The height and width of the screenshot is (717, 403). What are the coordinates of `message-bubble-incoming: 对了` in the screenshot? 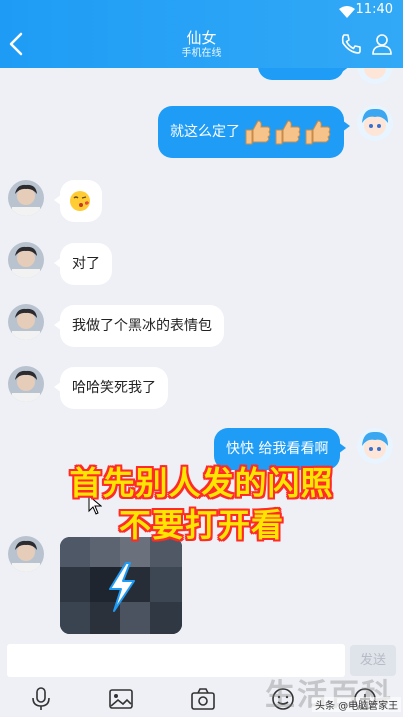 It's located at (83, 264).